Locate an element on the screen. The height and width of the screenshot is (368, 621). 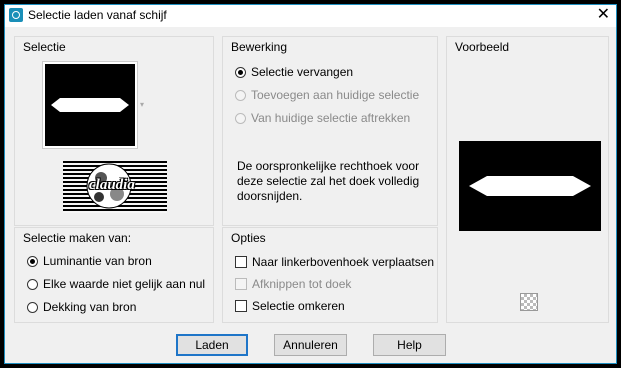
radio-niet-nul: Elke waarde niet gelijk aan nul is located at coordinates (116, 284).